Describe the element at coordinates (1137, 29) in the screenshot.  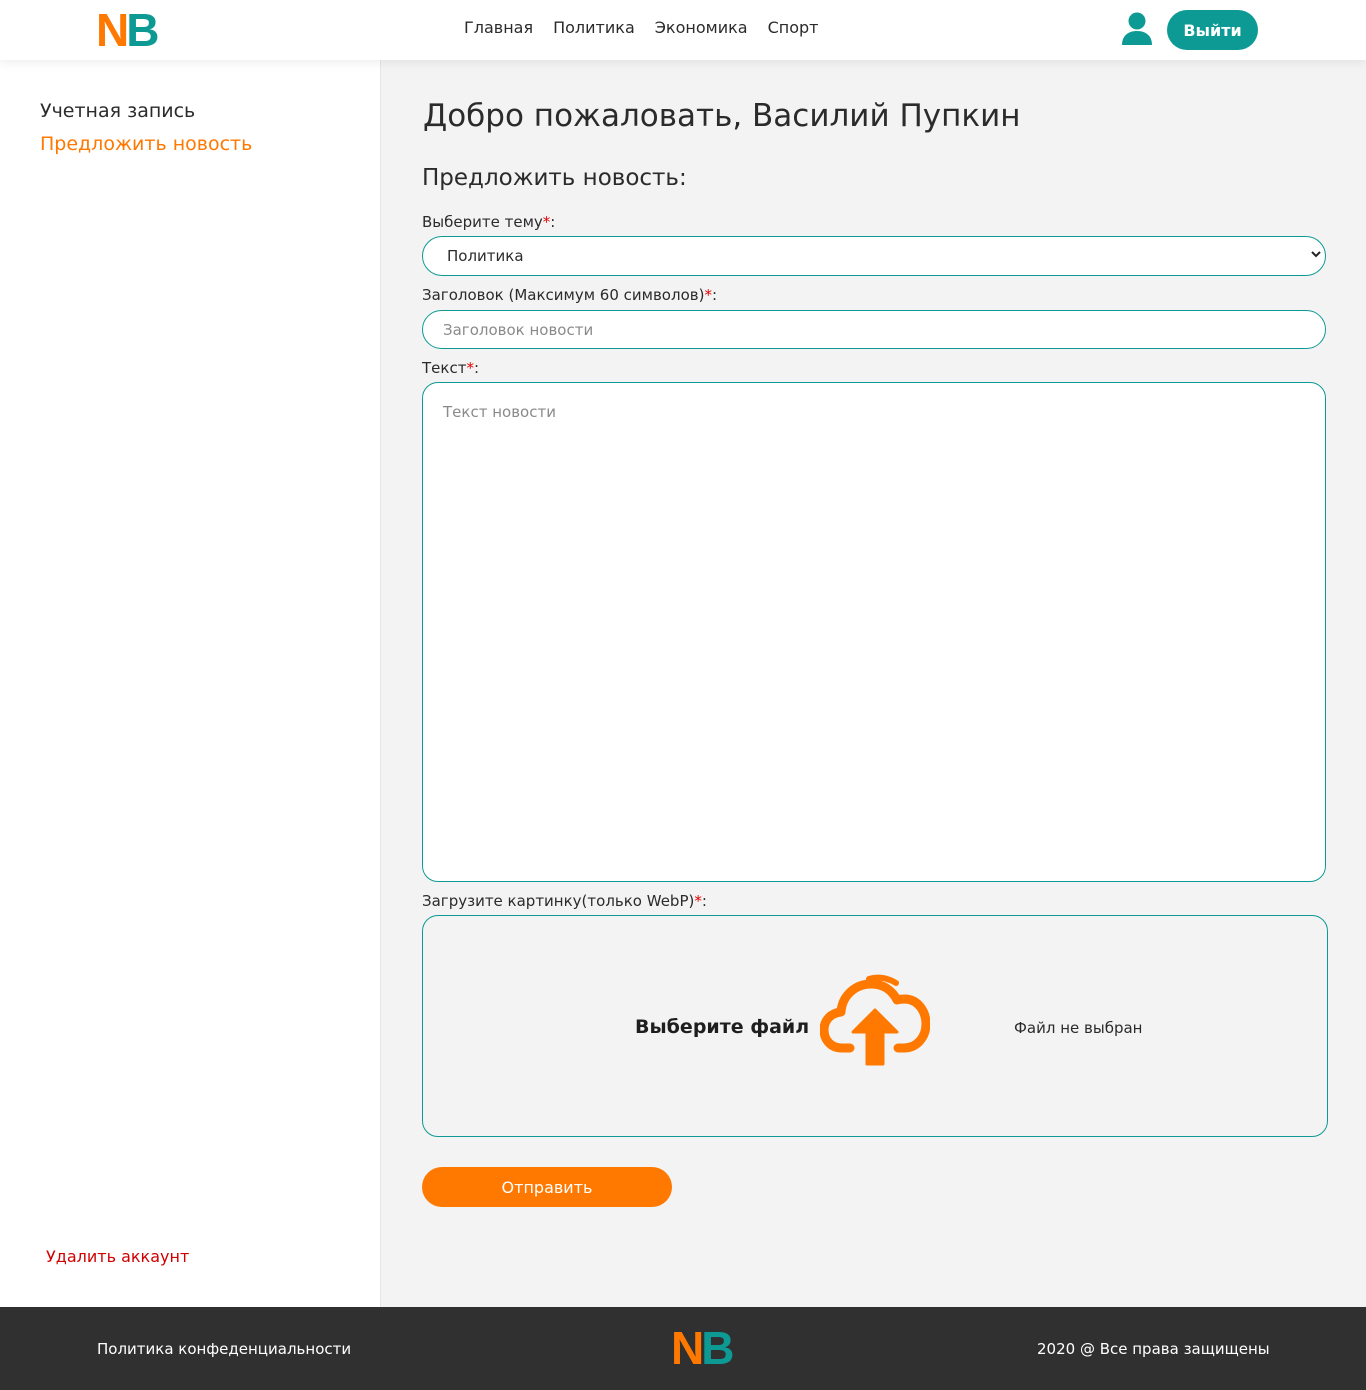
I see `user-icon` at that location.